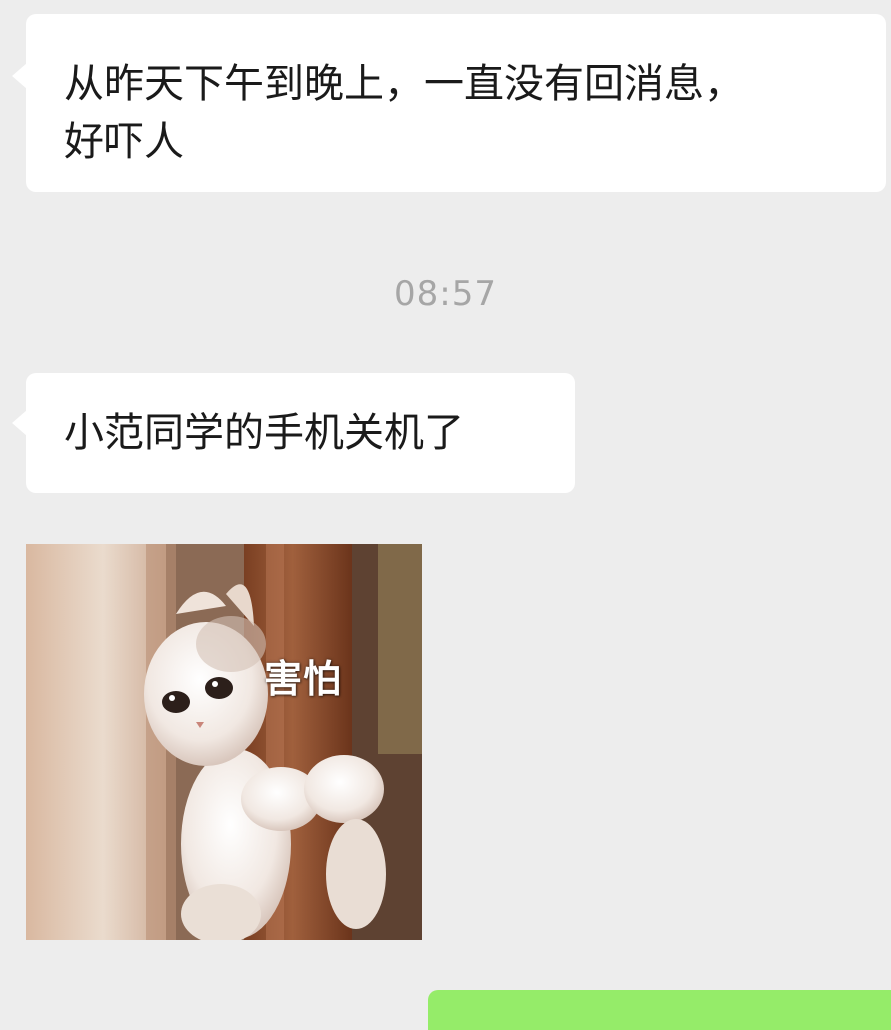  Describe the element at coordinates (124, 142) in the screenshot. I see `message-text-line: 好吓人` at that location.